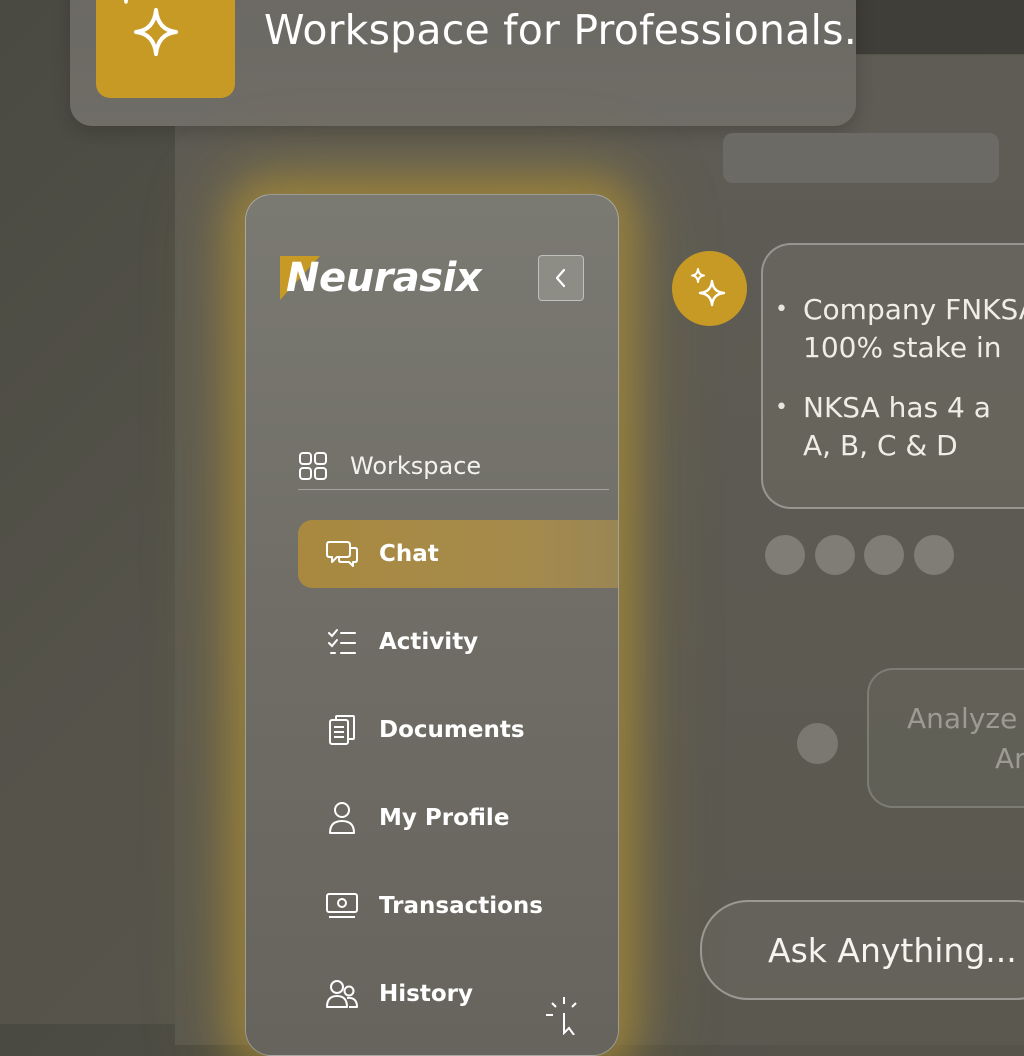 This screenshot has width=1024, height=1056. I want to click on chevron-left-icon, so click(560, 278).